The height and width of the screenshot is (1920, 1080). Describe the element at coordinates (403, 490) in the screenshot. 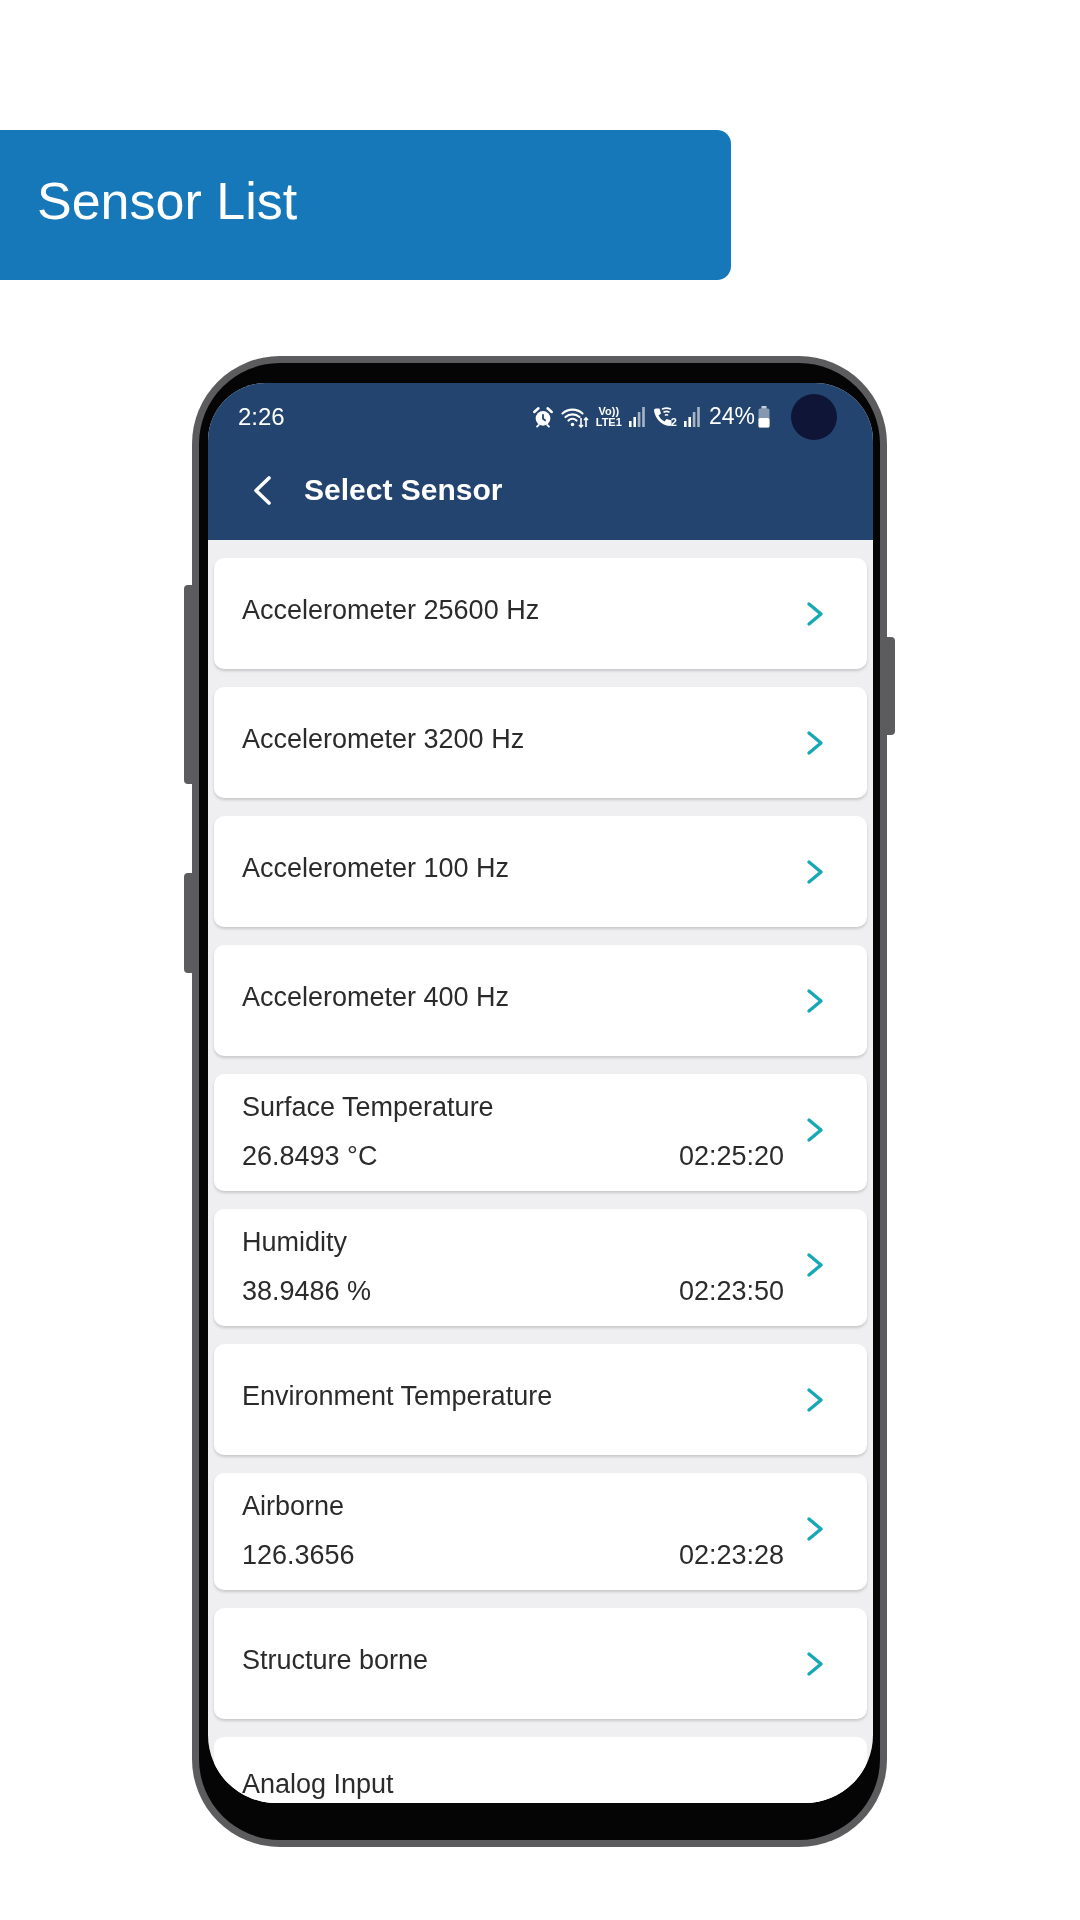

I see `screen-title: Select Sensor` at that location.